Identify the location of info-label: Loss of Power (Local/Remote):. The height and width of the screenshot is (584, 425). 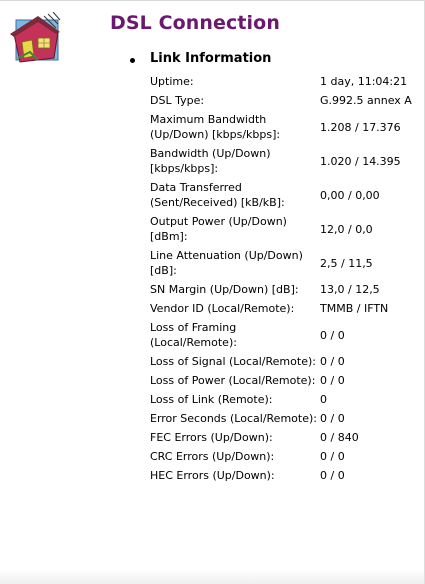
(233, 380).